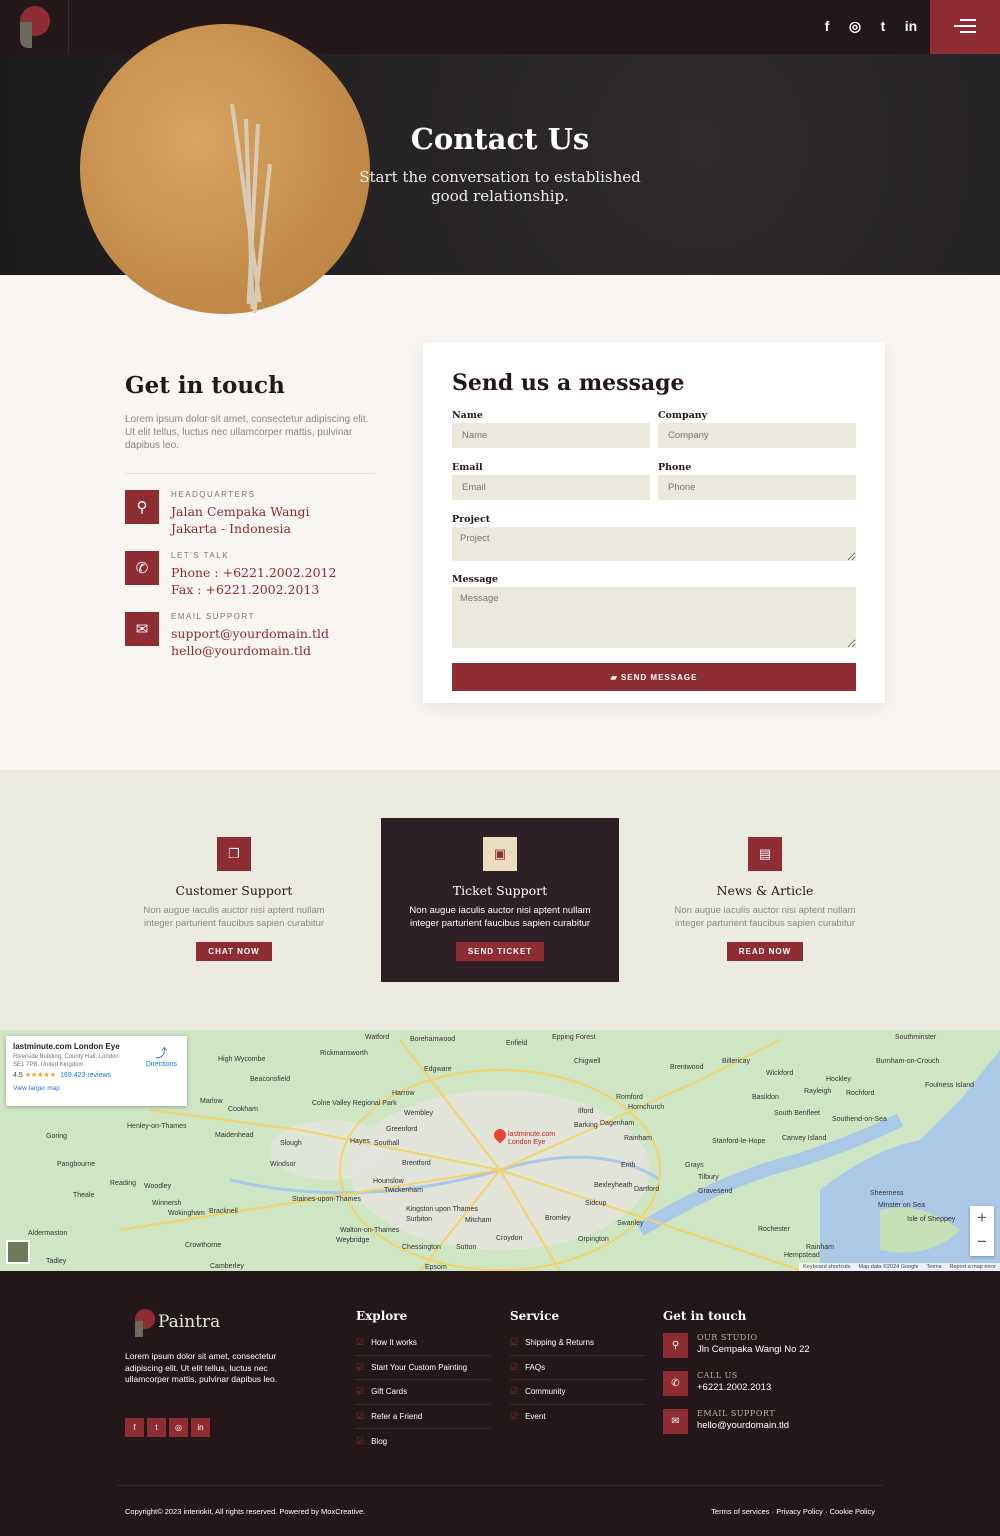 This screenshot has width=1000, height=1536. Describe the element at coordinates (826, 1267) in the screenshot. I see `keyboard-shortcuts-link: Keyboard shortcuts` at that location.